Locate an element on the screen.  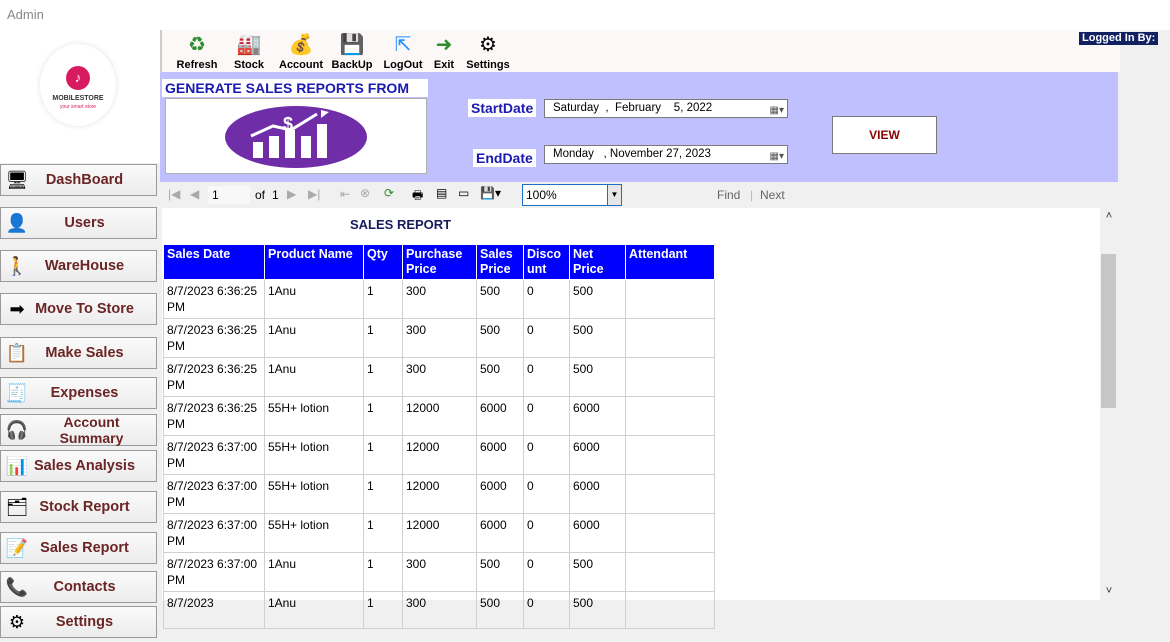
scroll-down-icon: ˅ is located at coordinates (1109, 591).